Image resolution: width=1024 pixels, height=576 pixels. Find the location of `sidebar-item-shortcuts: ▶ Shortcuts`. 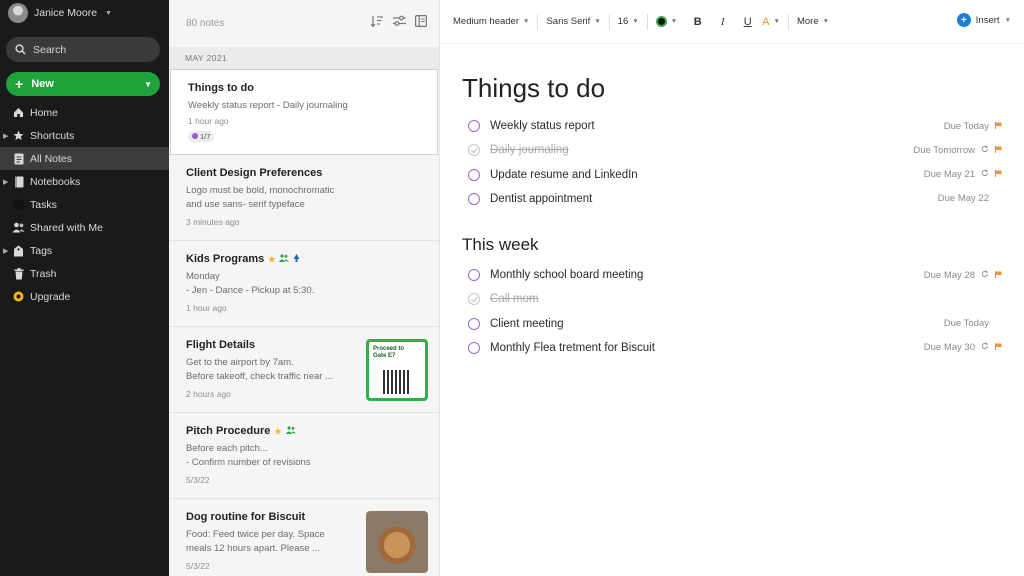

sidebar-item-shortcuts: ▶ Shortcuts is located at coordinates (84, 135).